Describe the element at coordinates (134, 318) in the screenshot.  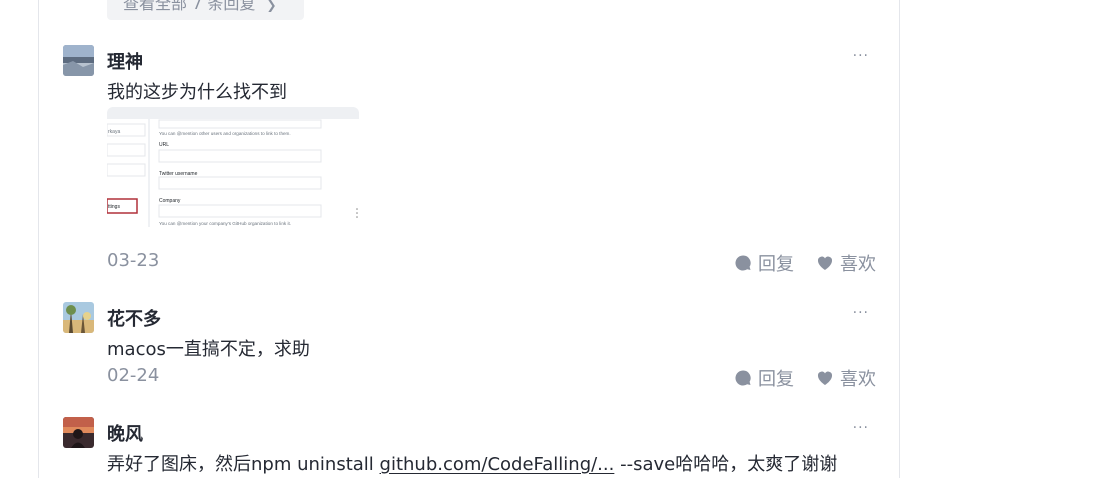
I see `username: 花不多` at that location.